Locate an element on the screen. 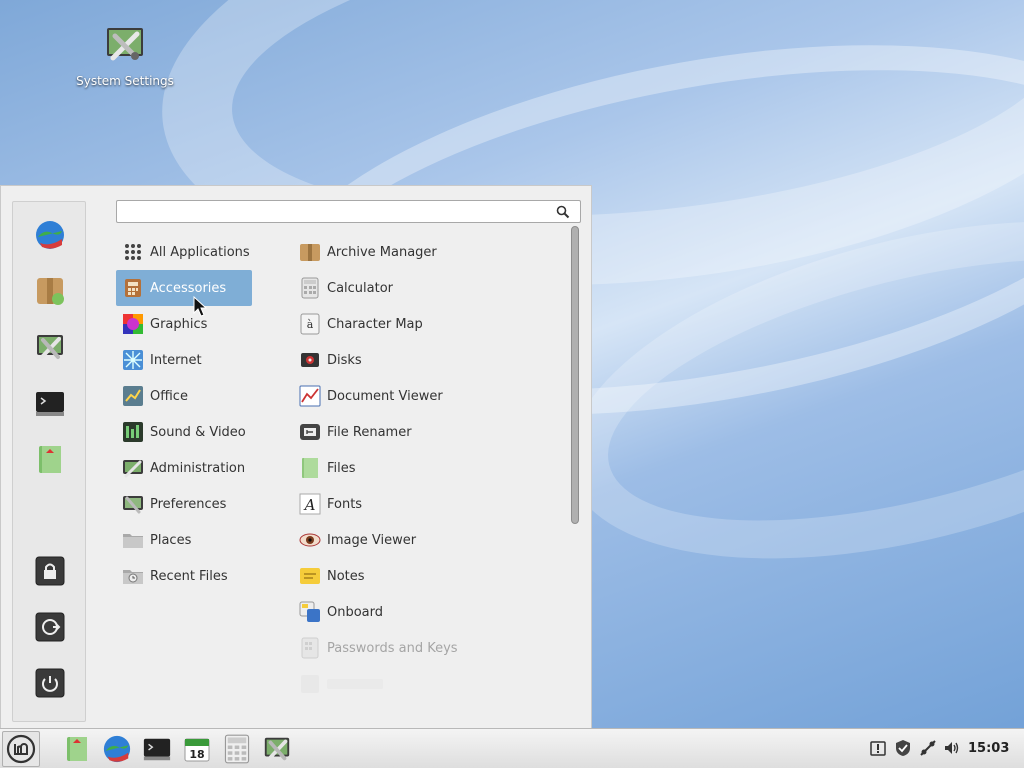 The image size is (1024, 768). tray-volume is located at coordinates (952, 748).